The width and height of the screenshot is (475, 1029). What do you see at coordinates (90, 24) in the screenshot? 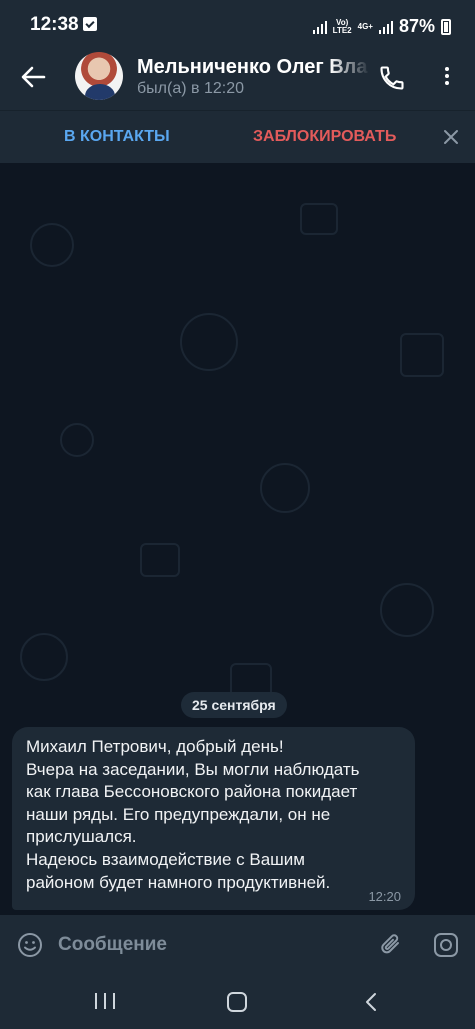
I see `notification-icon` at bounding box center [90, 24].